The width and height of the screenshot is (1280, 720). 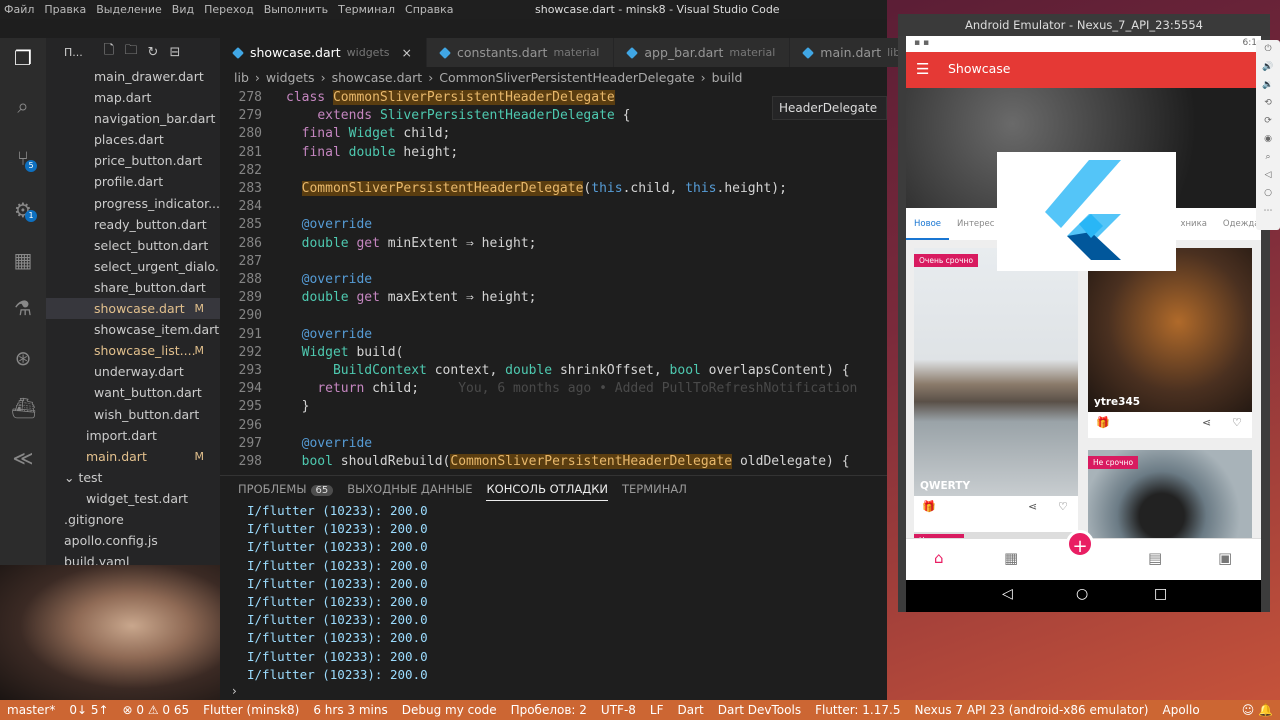 I want to click on status-flutter-version: Flutter: 1.17.5, so click(x=857, y=710).